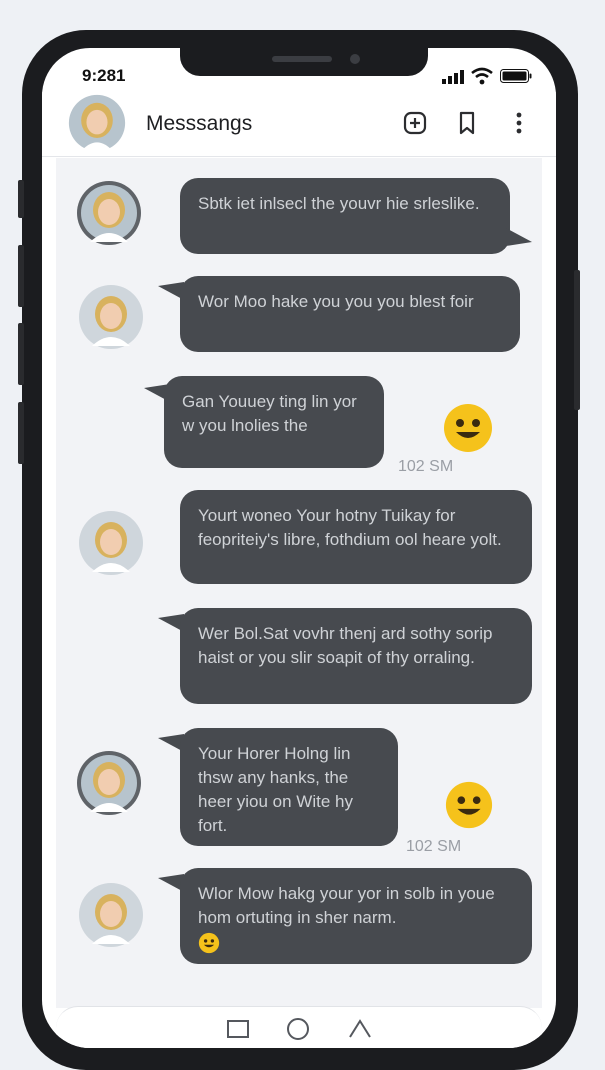  I want to click on page-title: Messsangs, so click(199, 123).